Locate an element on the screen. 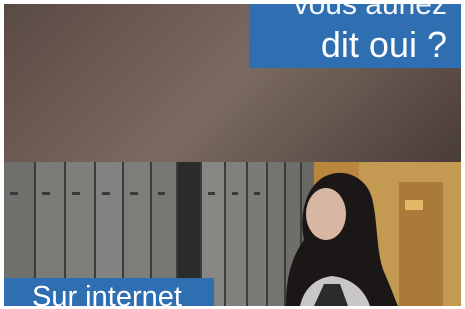 The width and height of the screenshot is (465, 309). bottom-caption-line: Sur internet is located at coordinates (107, 293).